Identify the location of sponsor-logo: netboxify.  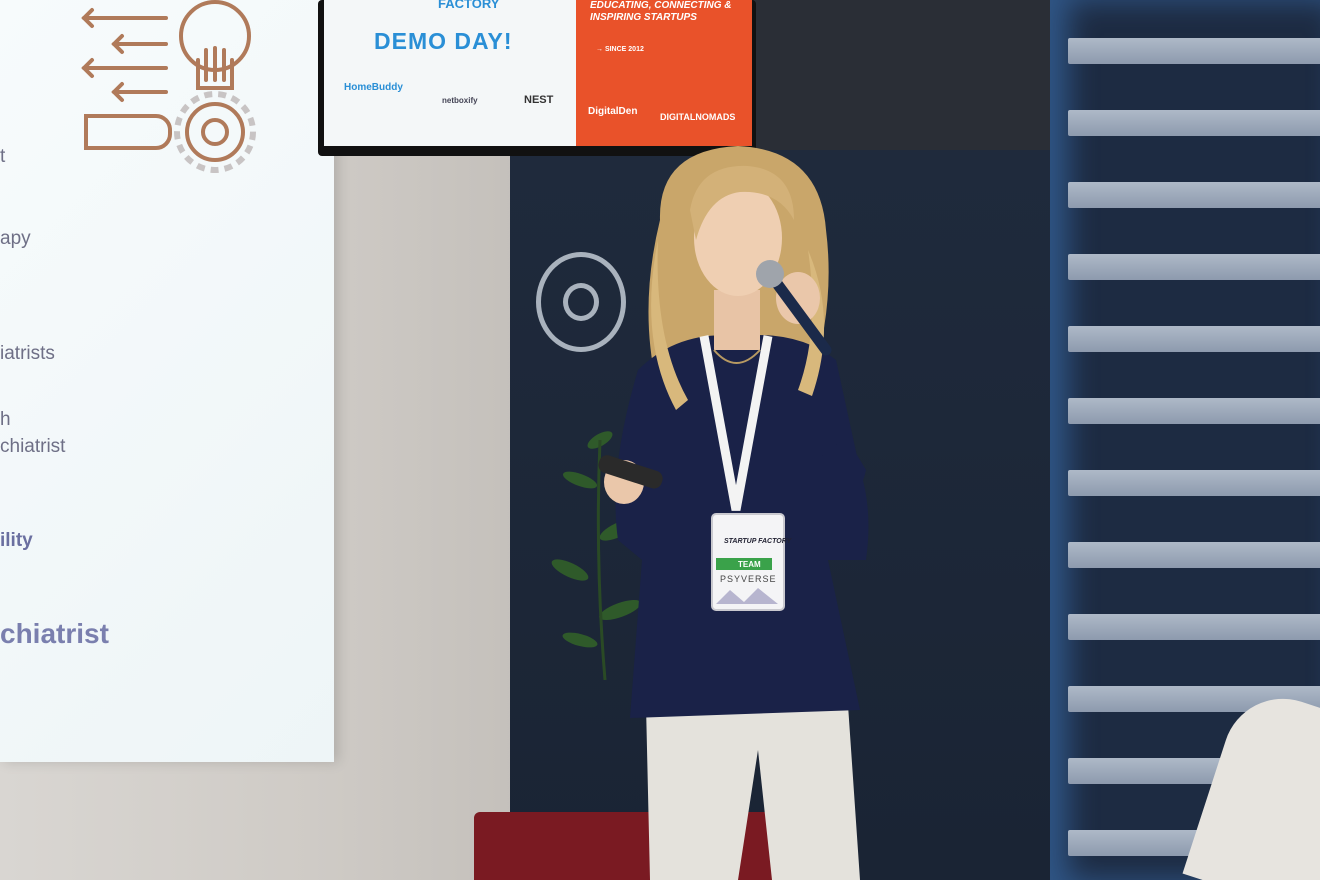
(460, 100).